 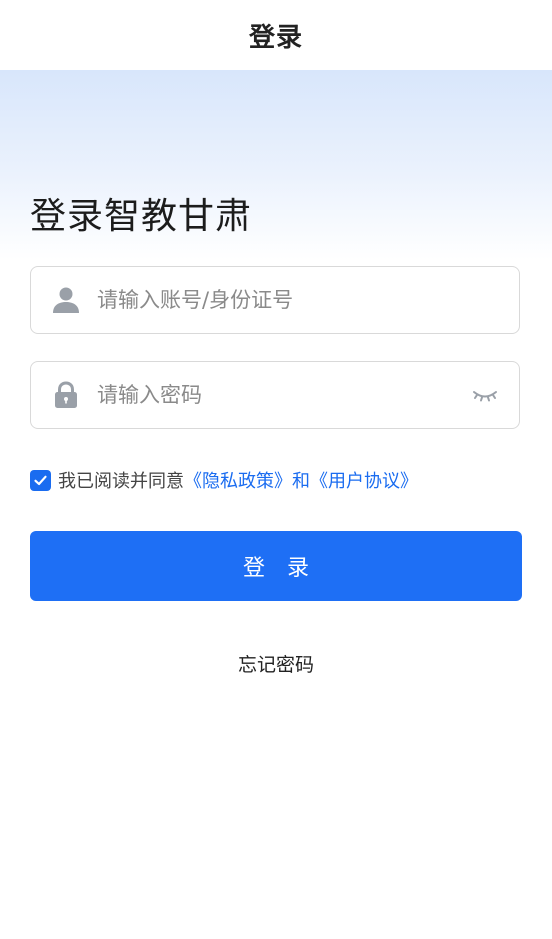 What do you see at coordinates (364, 480) in the screenshot?
I see `user-agreement-link: 《用户协议》` at bounding box center [364, 480].